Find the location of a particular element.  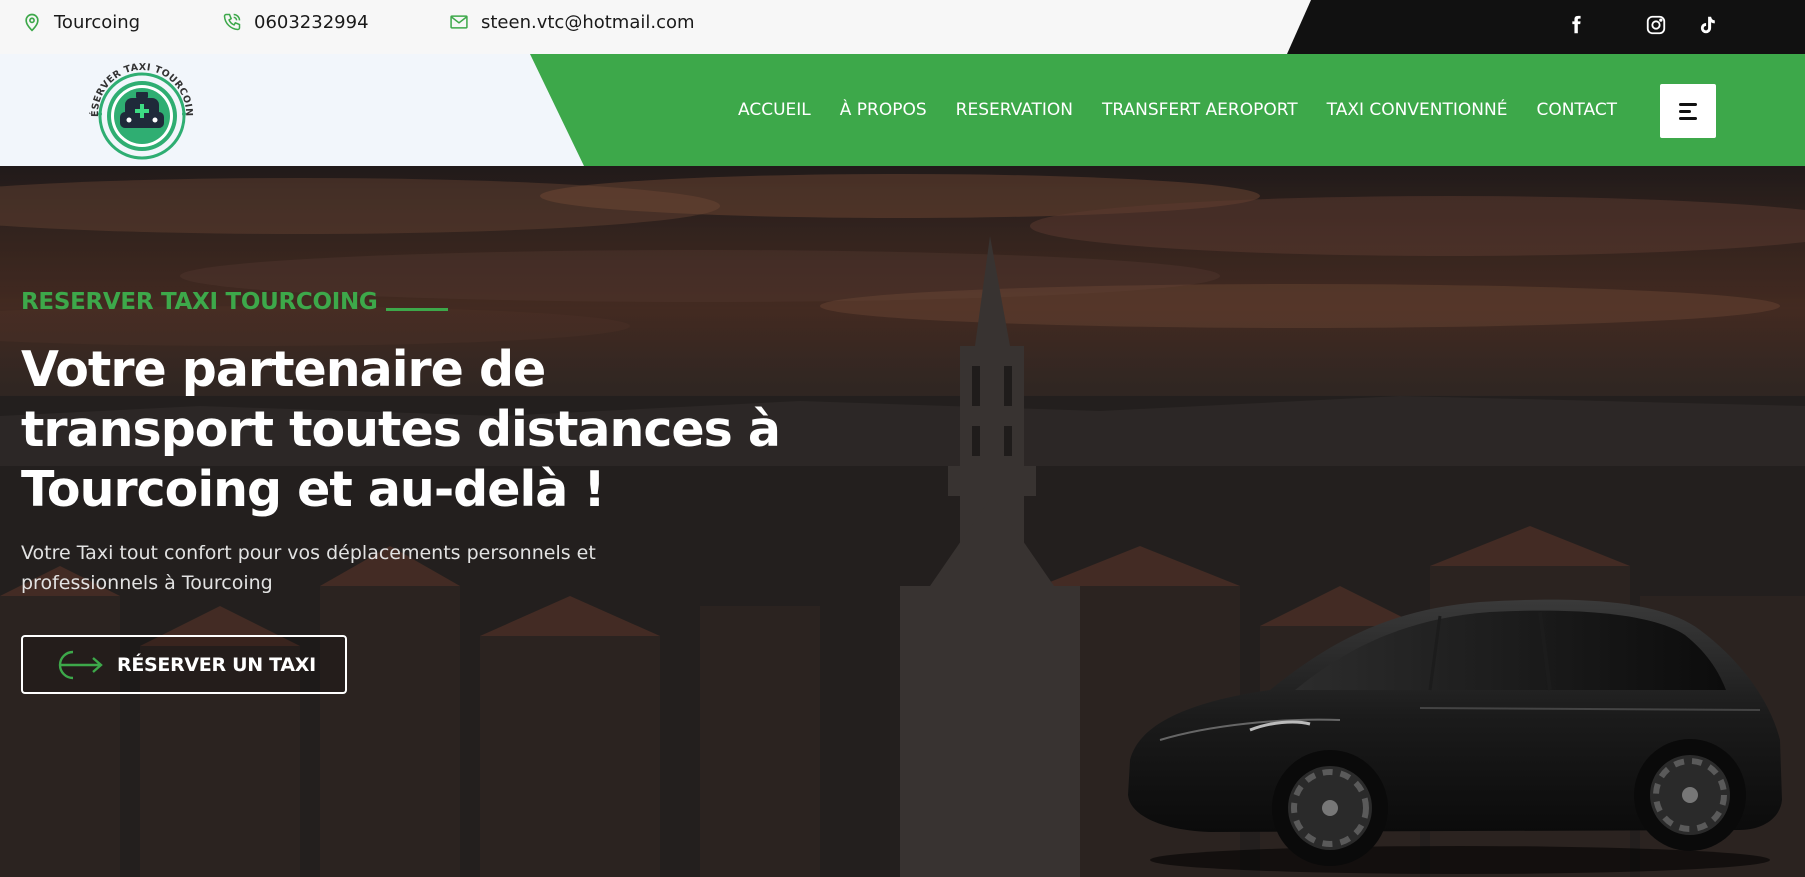

hero-eyebrow-text: RESERVER TAXI TOURCOING is located at coordinates (199, 302).